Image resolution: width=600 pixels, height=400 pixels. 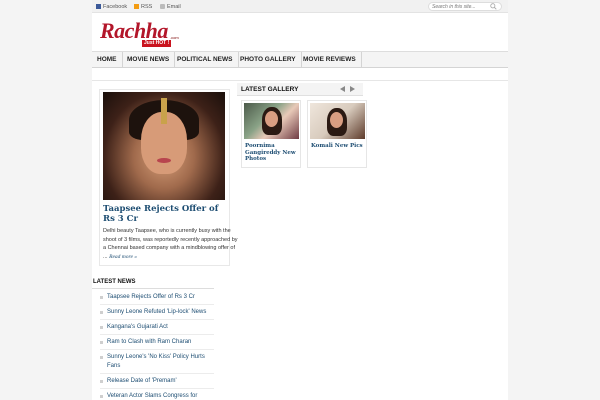 What do you see at coordinates (174, 37) in the screenshot?
I see `logo-dotcom: .com` at bounding box center [174, 37].